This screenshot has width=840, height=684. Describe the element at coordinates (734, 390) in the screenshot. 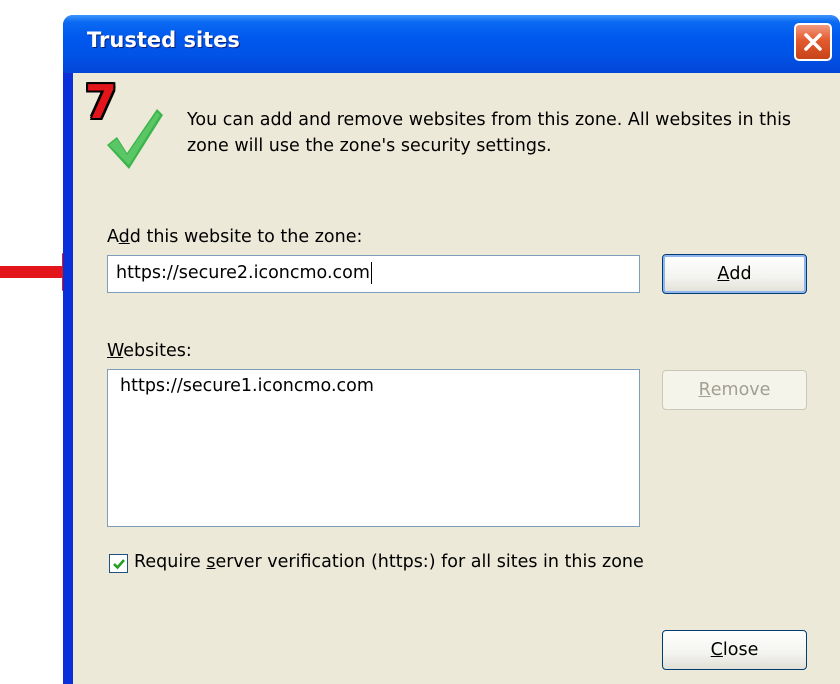

I see `remove-button: Remove` at that location.